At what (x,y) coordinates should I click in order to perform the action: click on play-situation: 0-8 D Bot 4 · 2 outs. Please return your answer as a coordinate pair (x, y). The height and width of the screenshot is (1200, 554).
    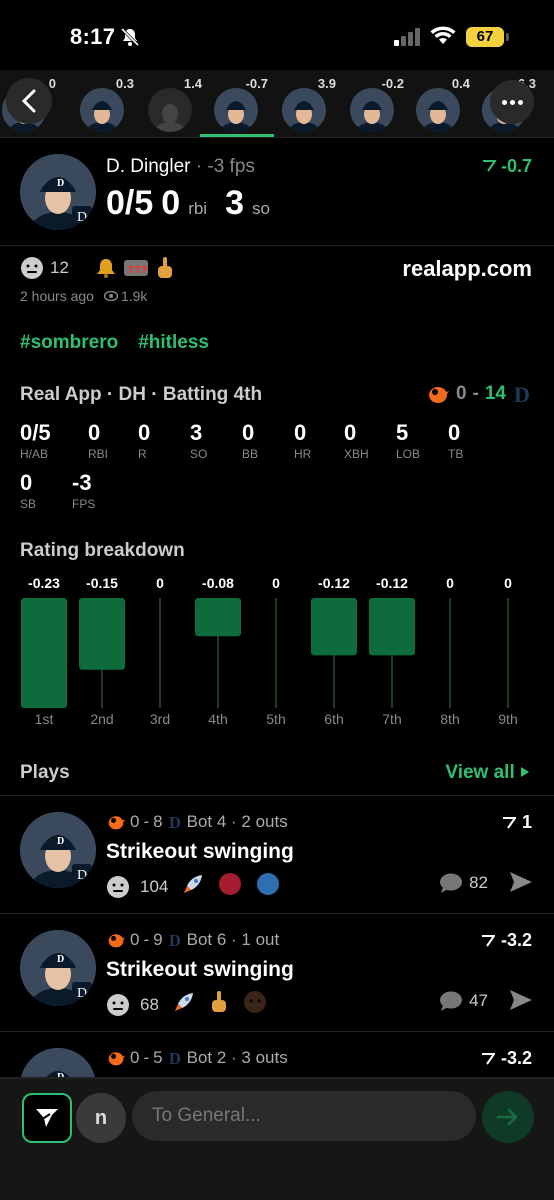
    Looking at the image, I should click on (197, 822).